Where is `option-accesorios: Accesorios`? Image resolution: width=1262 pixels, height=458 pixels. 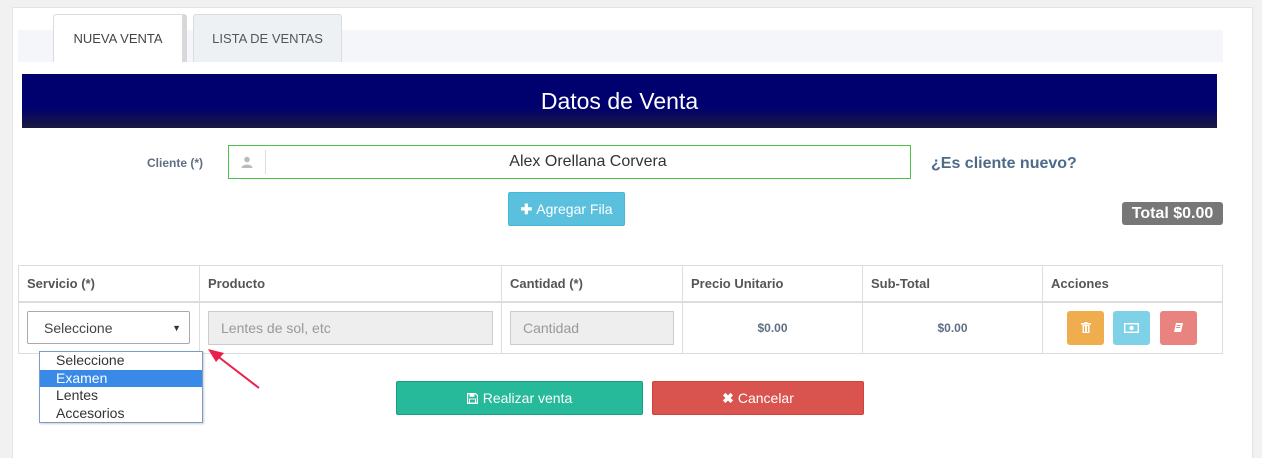 option-accesorios: Accesorios is located at coordinates (121, 414).